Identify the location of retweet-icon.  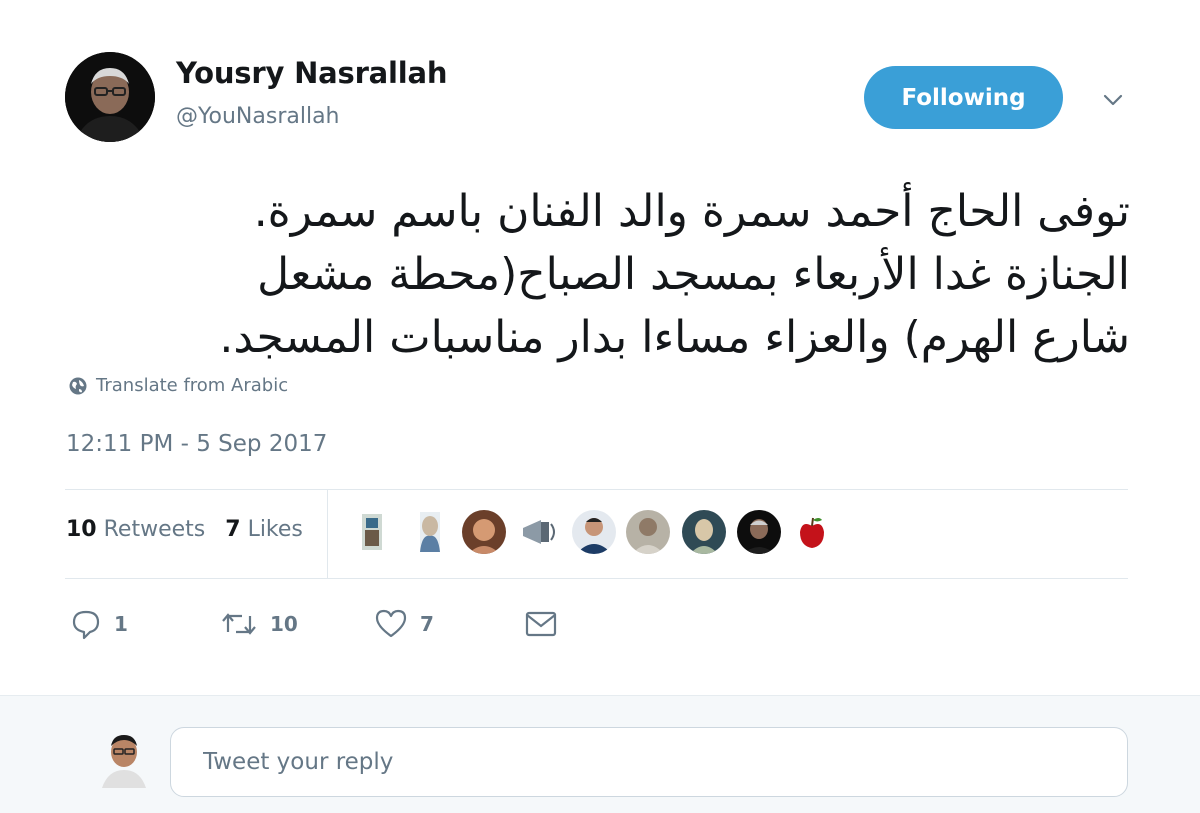
(239, 624).